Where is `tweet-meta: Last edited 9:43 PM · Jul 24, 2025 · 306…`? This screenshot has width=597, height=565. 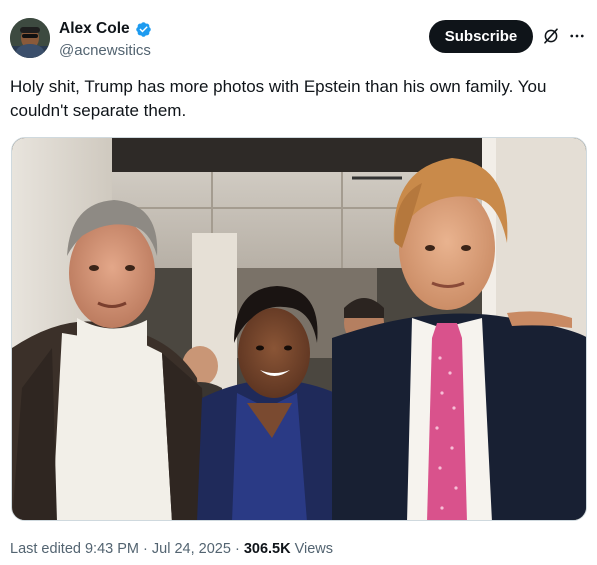 tweet-meta: Last edited 9:43 PM · Jul 24, 2025 · 306… is located at coordinates (171, 549).